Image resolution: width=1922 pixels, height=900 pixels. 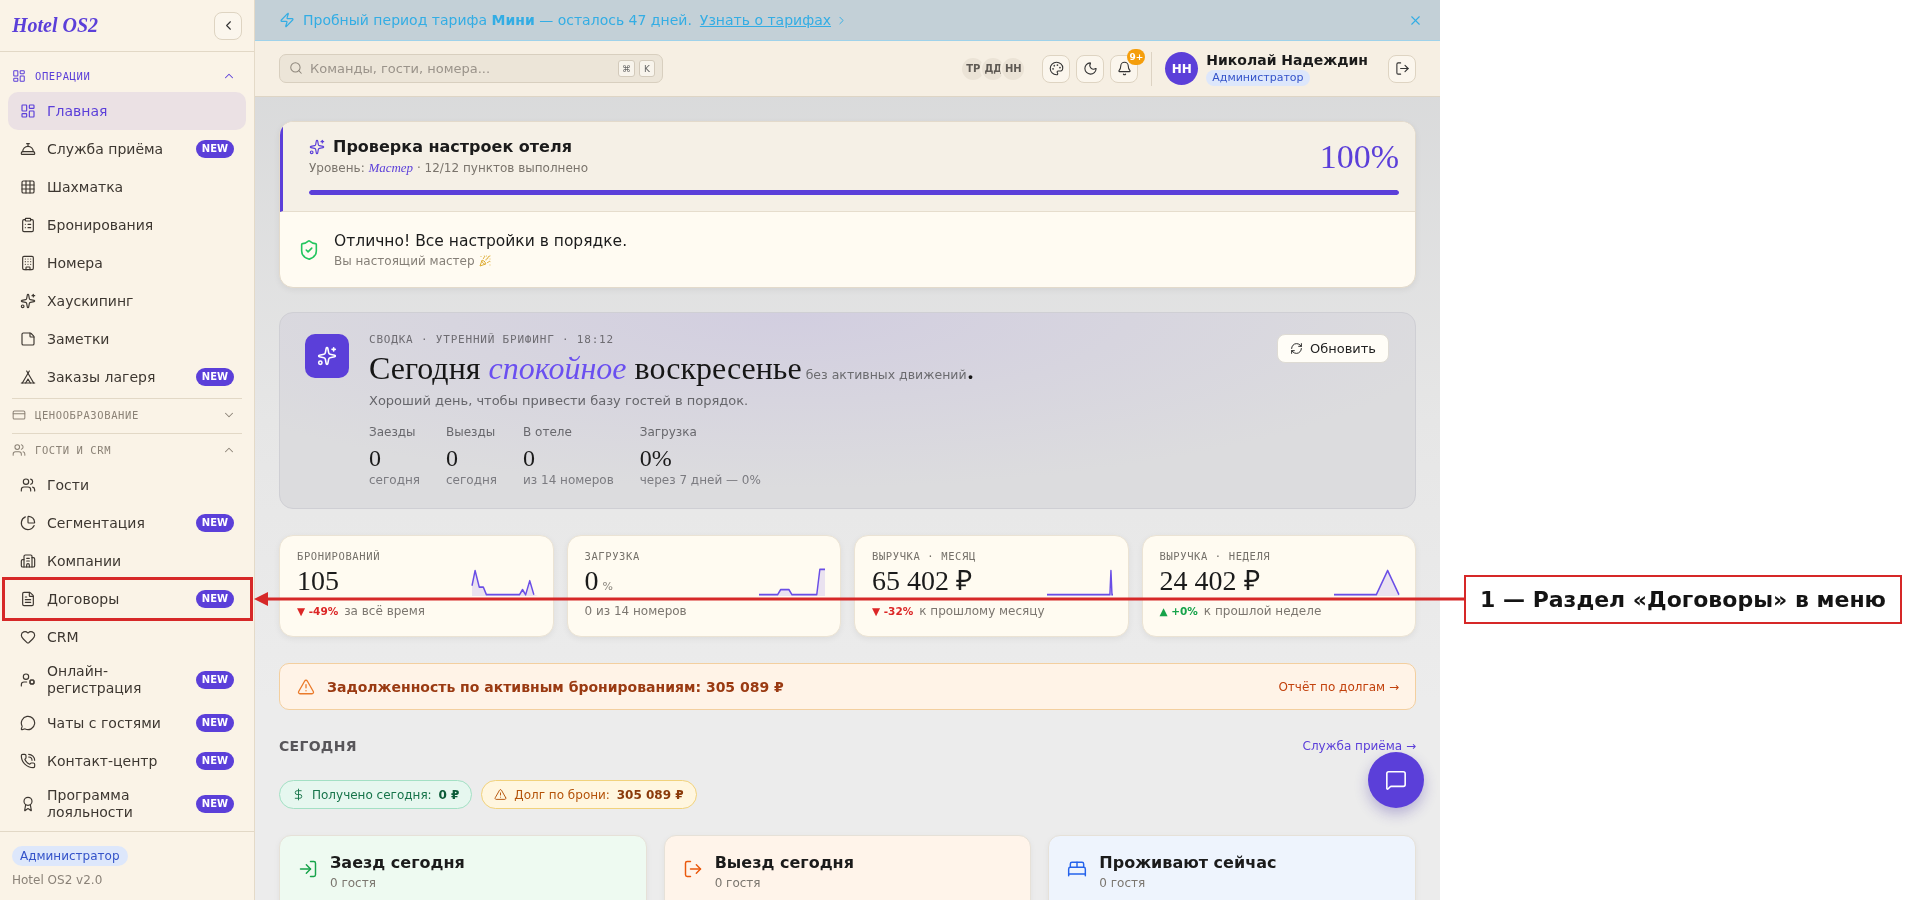 I want to click on logout-button, so click(x=1402, y=68).